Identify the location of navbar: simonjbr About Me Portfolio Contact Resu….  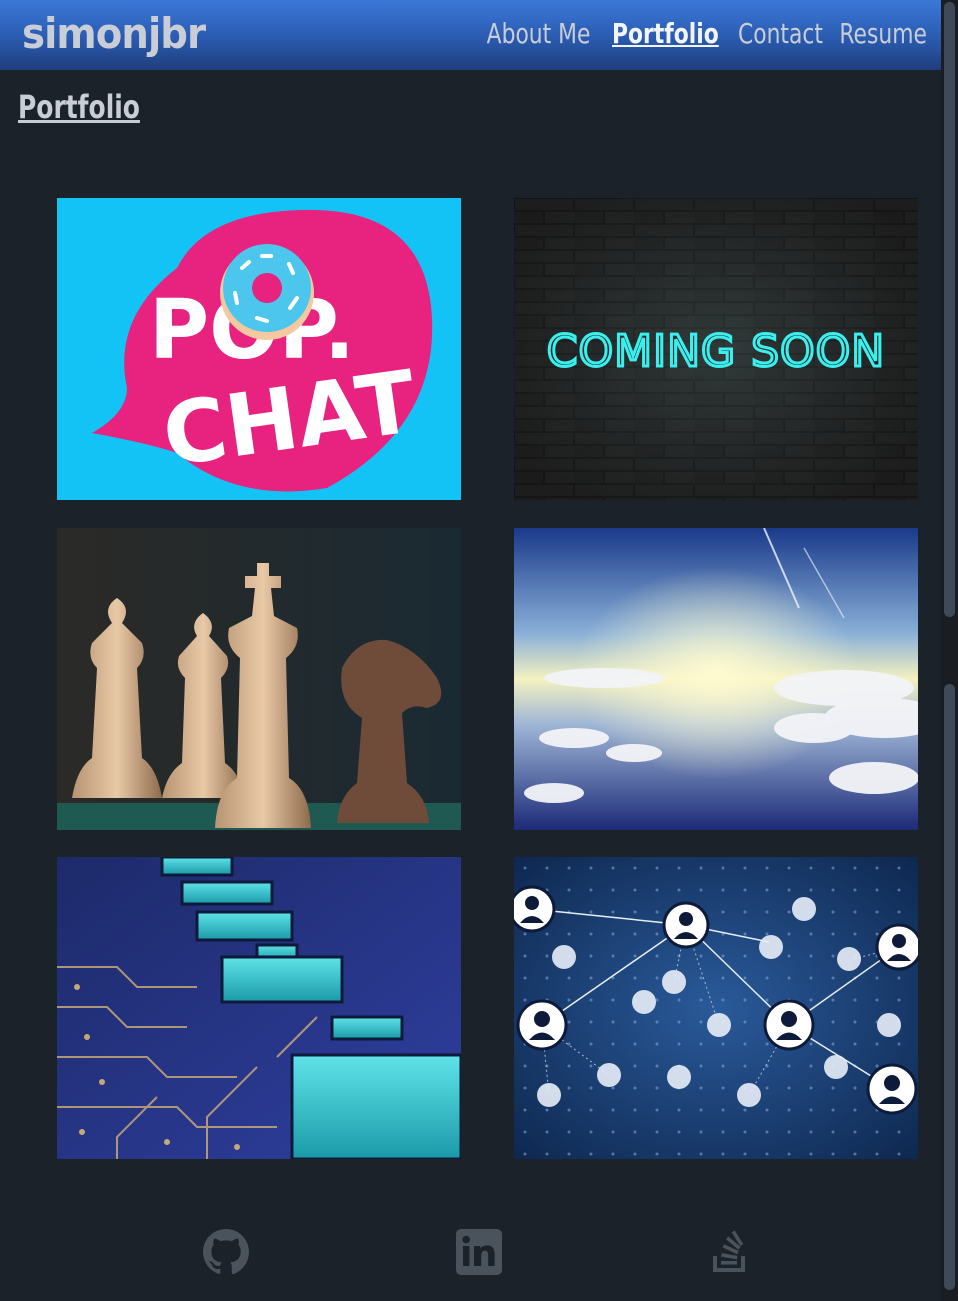
(470, 35).